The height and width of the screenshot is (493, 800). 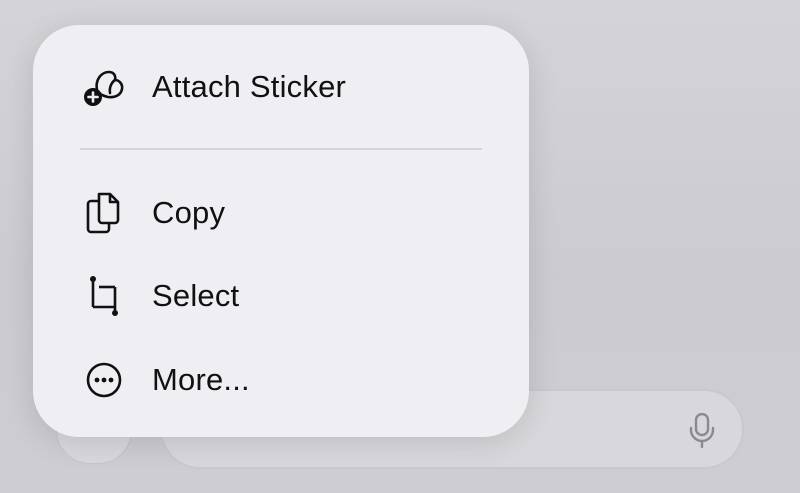 I want to click on menu-item-label: Attach Sticker, so click(x=249, y=86).